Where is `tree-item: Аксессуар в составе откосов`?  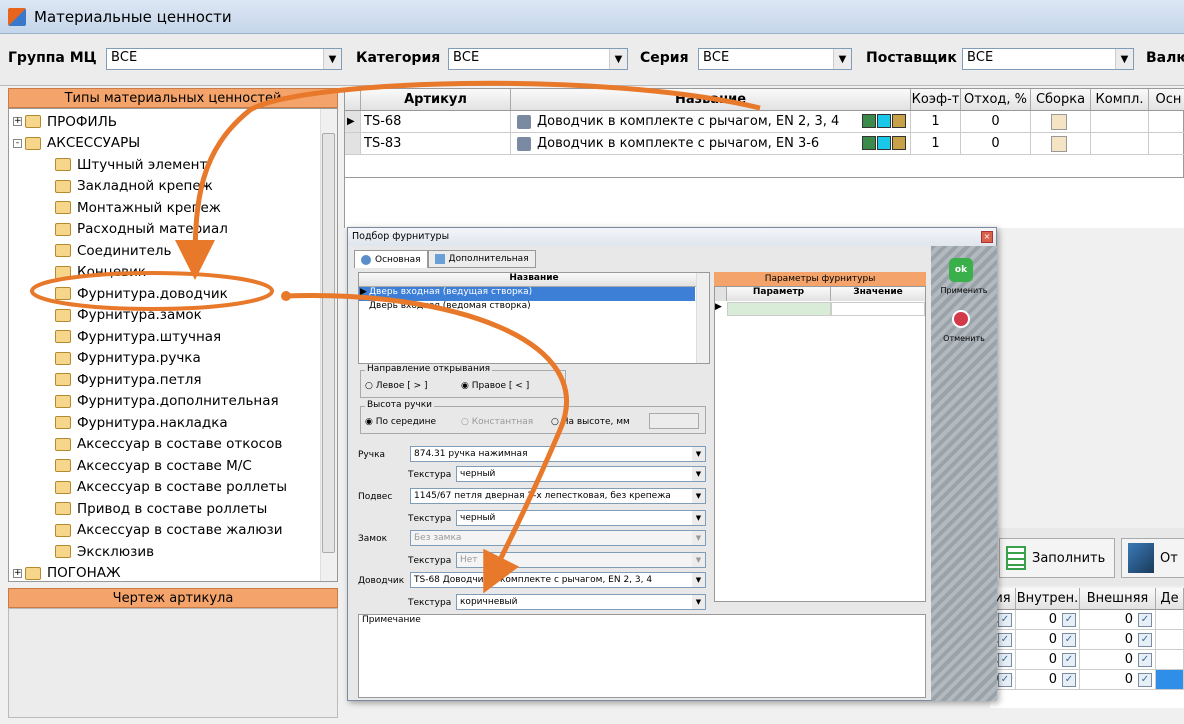 tree-item: Аксессуар в составе откосов is located at coordinates (168, 444).